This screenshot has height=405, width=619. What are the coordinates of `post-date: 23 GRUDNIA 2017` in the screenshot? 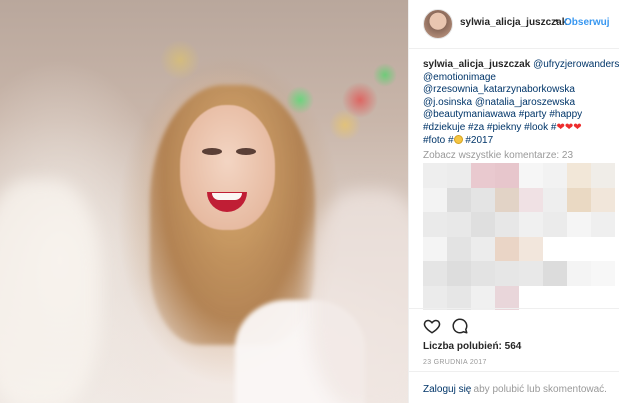 It's located at (455, 362).